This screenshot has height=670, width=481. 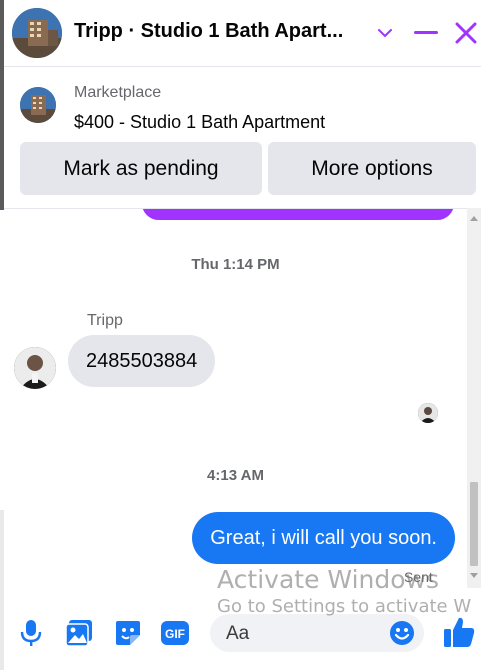 What do you see at coordinates (323, 538) in the screenshot?
I see `outgoing-message: Great, i will call you soon.` at bounding box center [323, 538].